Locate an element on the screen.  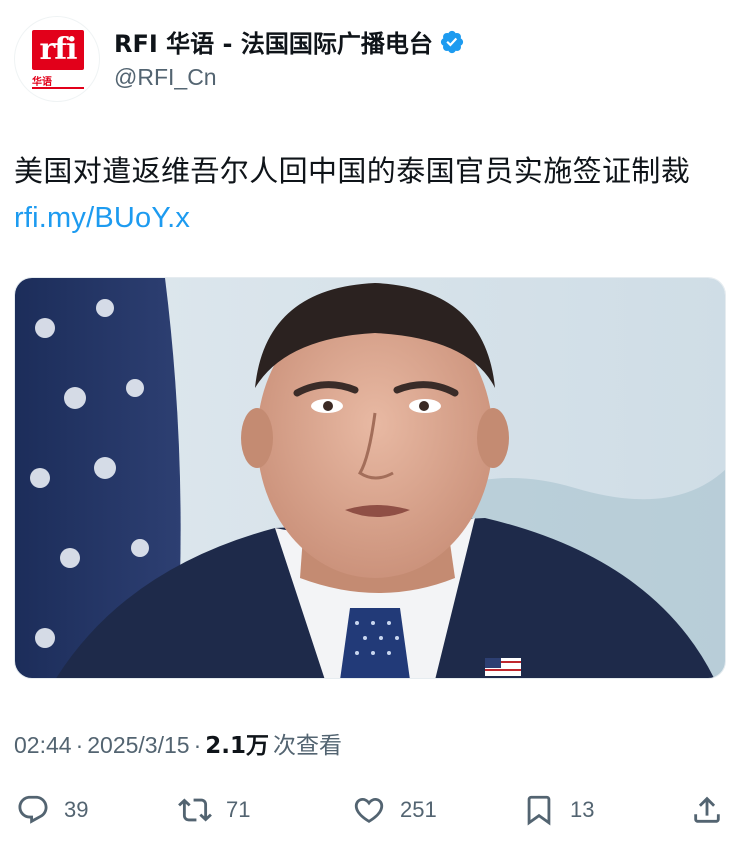
logo-divider is located at coordinates (58, 88).